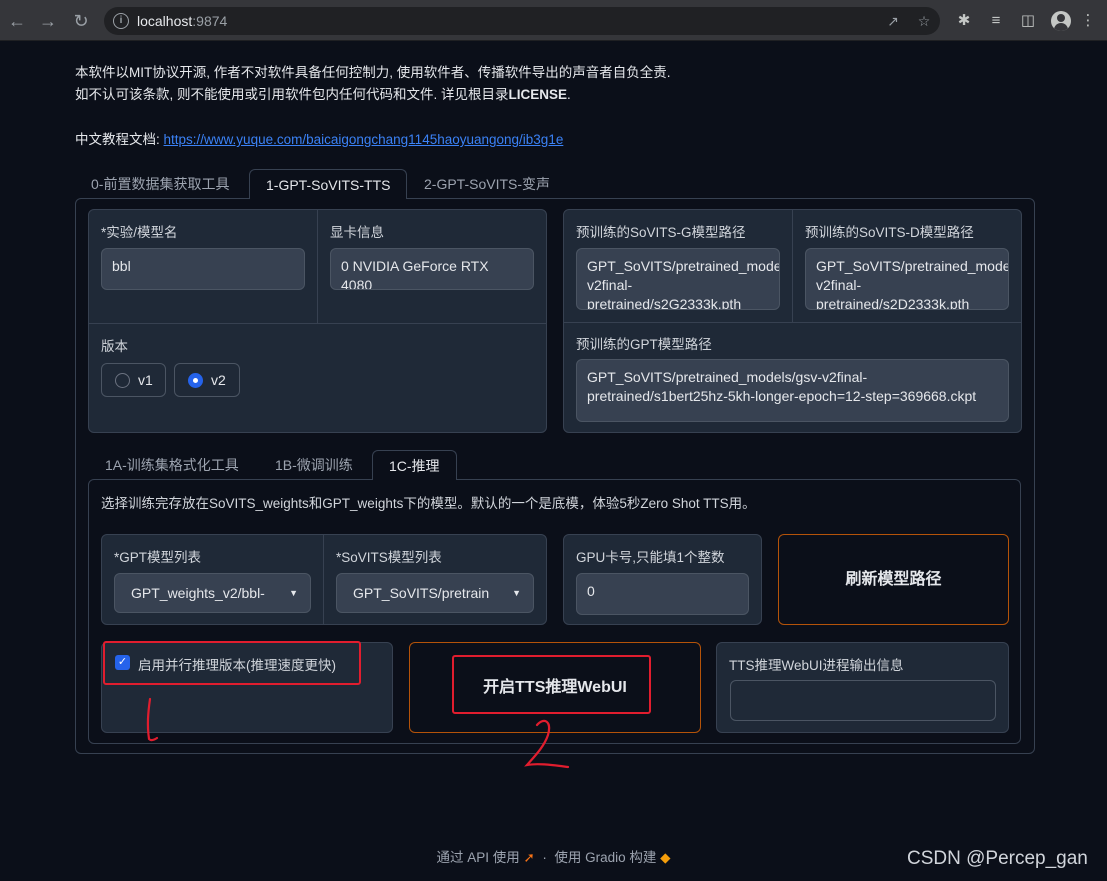 The height and width of the screenshot is (881, 1107). I want to click on reload-icon: ↻, so click(81, 21).